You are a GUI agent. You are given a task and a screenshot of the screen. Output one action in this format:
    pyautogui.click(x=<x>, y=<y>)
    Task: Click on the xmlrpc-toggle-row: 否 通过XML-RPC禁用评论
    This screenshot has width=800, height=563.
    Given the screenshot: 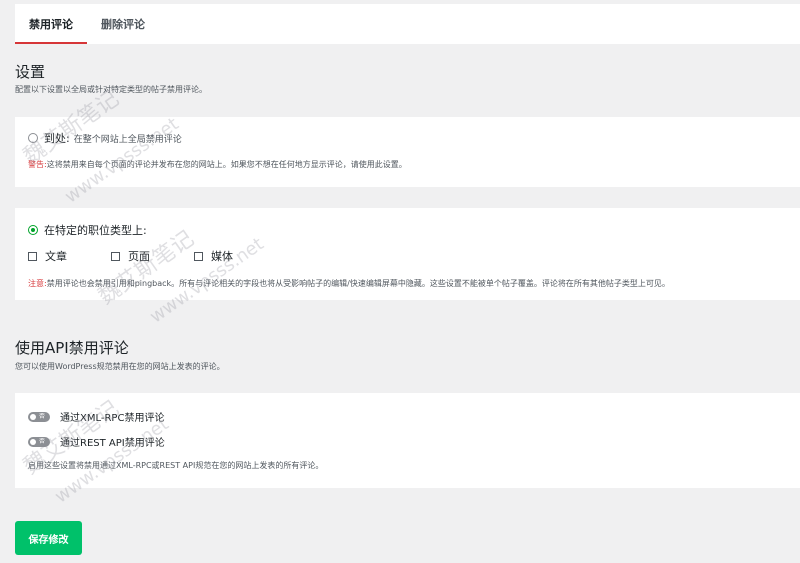 What is the action you would take?
    pyautogui.click(x=96, y=416)
    